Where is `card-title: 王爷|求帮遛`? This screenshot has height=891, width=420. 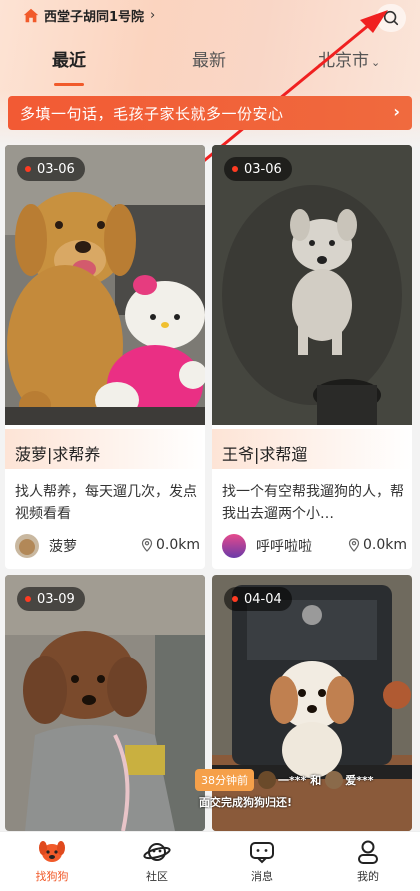
card-title: 王爷|求帮遛 is located at coordinates (265, 454).